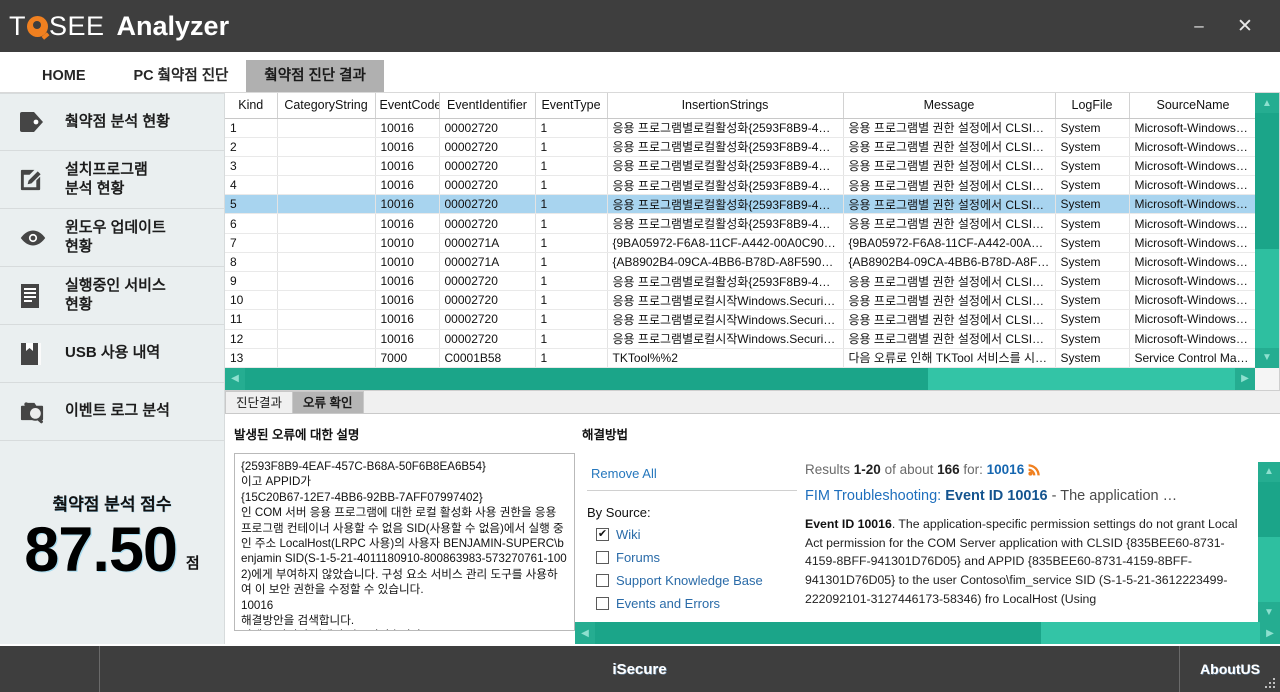  What do you see at coordinates (909, 469) in the screenshot?
I see `results-middle: of about` at bounding box center [909, 469].